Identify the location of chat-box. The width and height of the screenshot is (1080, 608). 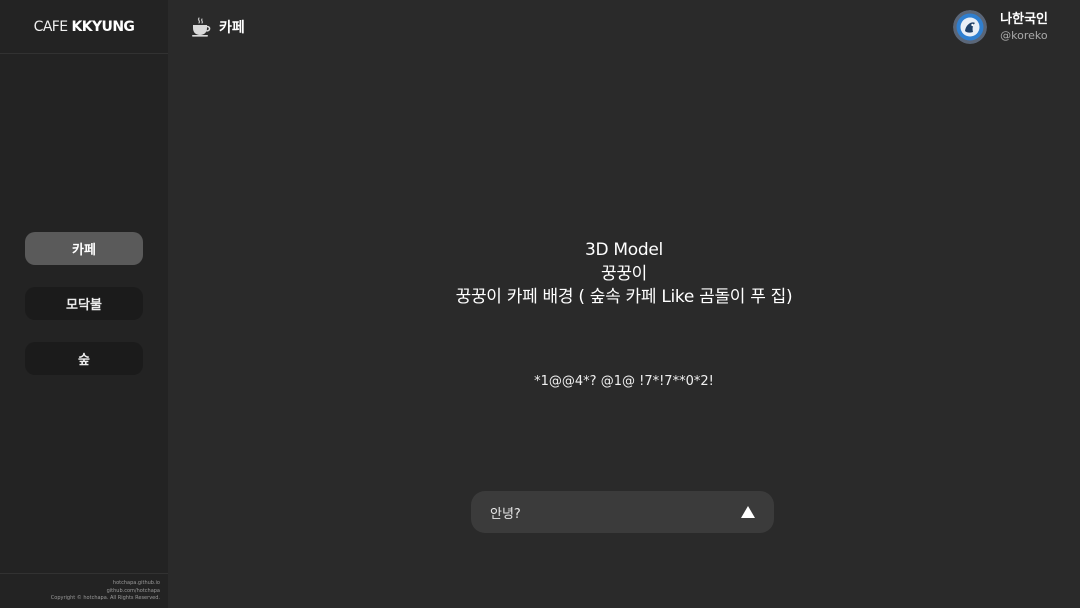
(622, 512).